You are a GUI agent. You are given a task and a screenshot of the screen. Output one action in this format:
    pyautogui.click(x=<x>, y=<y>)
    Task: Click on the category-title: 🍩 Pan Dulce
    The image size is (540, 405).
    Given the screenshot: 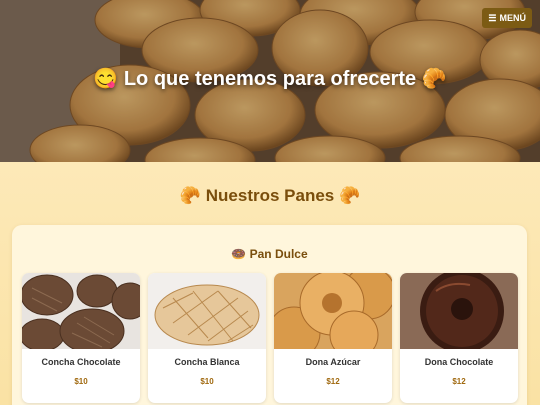 What is the action you would take?
    pyautogui.click(x=269, y=254)
    